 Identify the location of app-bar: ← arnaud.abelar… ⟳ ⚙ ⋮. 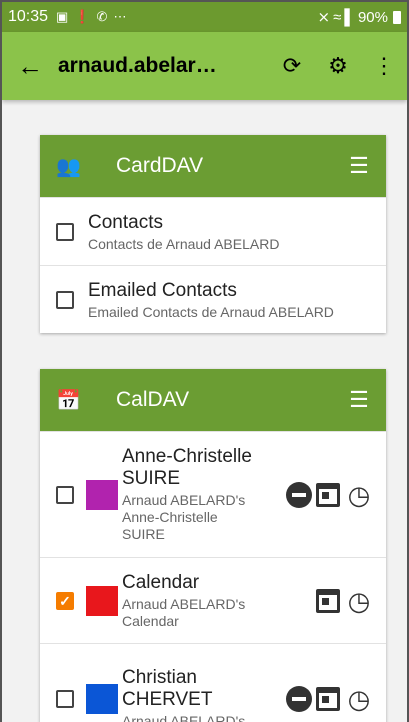
(204, 66).